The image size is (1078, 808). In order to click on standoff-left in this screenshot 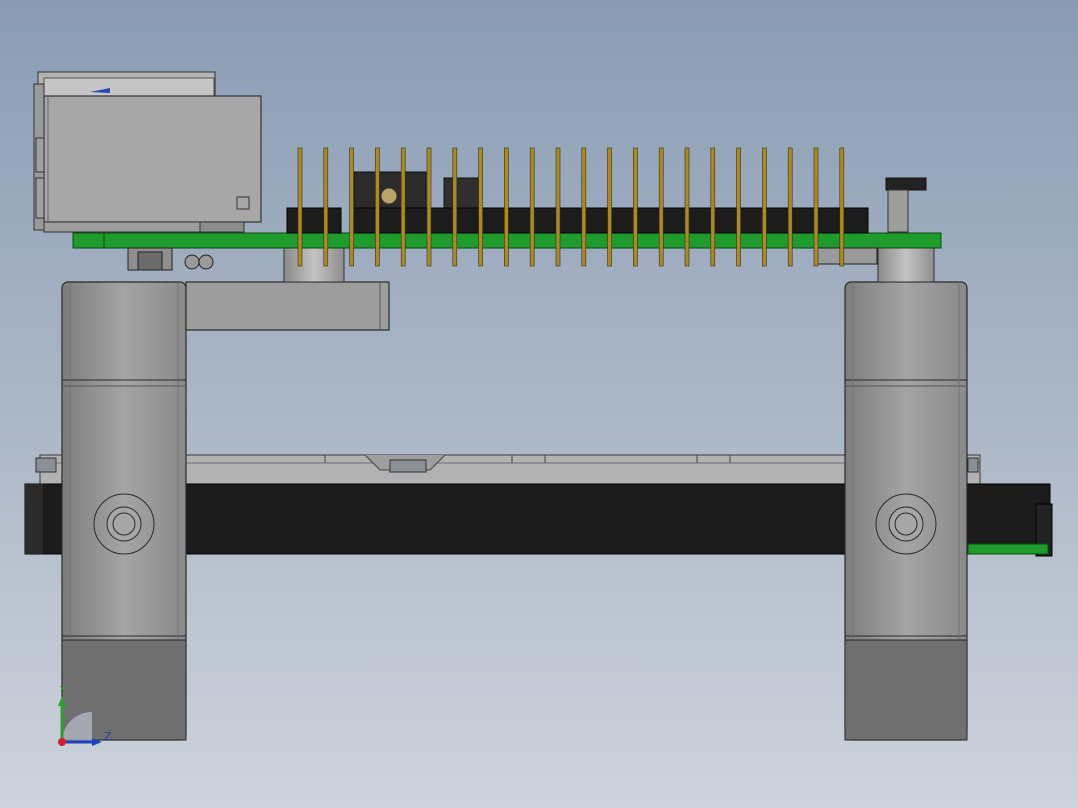, I will do `click(314, 265)`.